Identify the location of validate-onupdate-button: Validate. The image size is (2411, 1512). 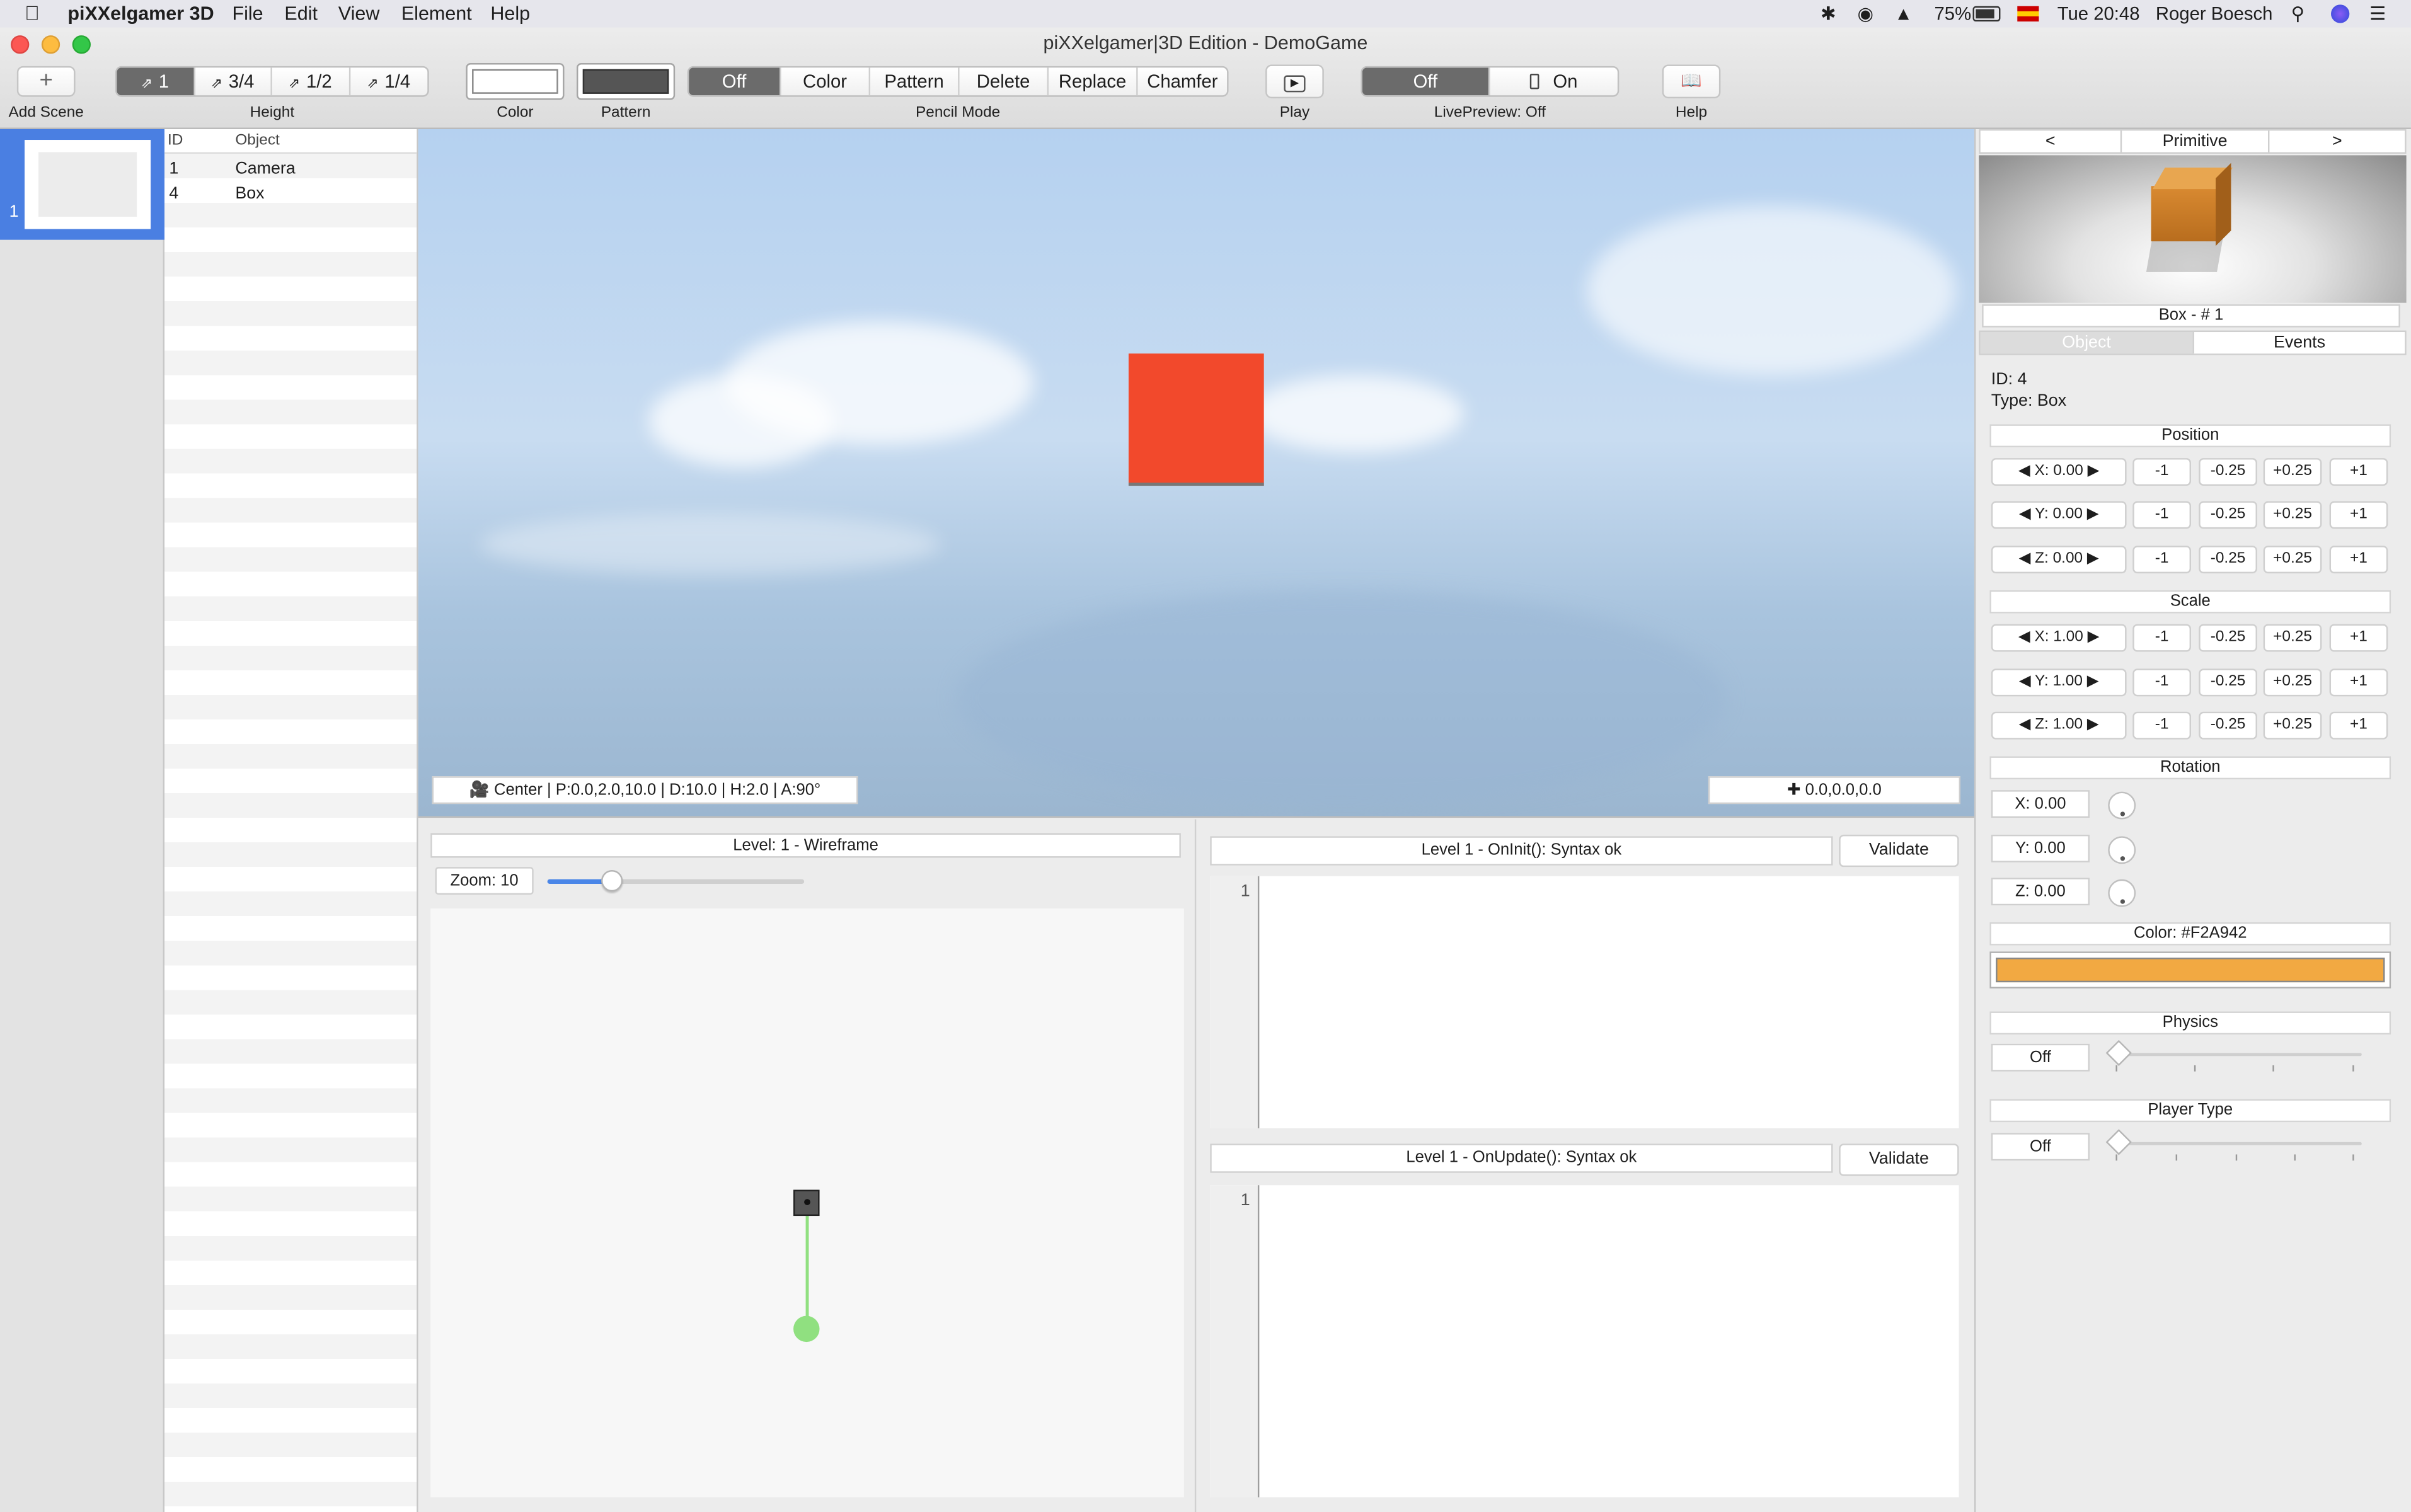
(1899, 1159).